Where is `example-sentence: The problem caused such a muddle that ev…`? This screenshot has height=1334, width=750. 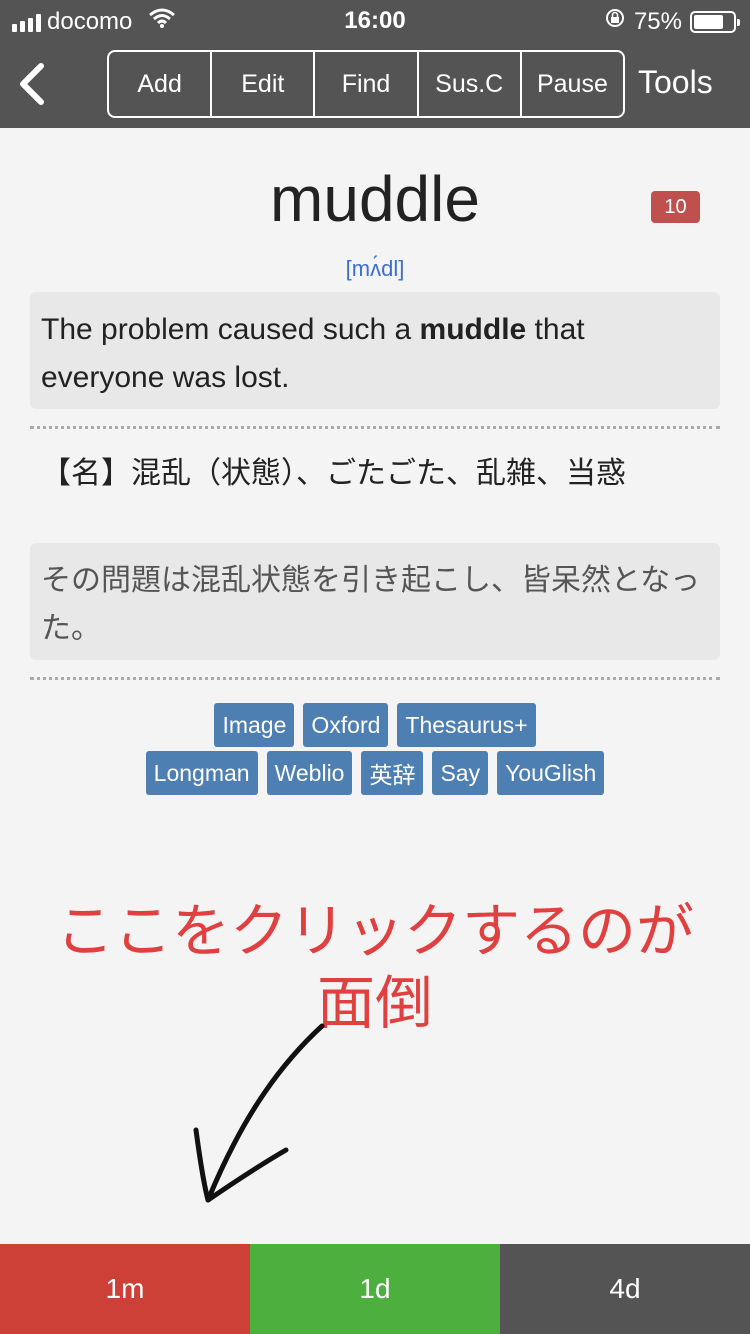 example-sentence: The problem caused such a muddle that ev… is located at coordinates (375, 350).